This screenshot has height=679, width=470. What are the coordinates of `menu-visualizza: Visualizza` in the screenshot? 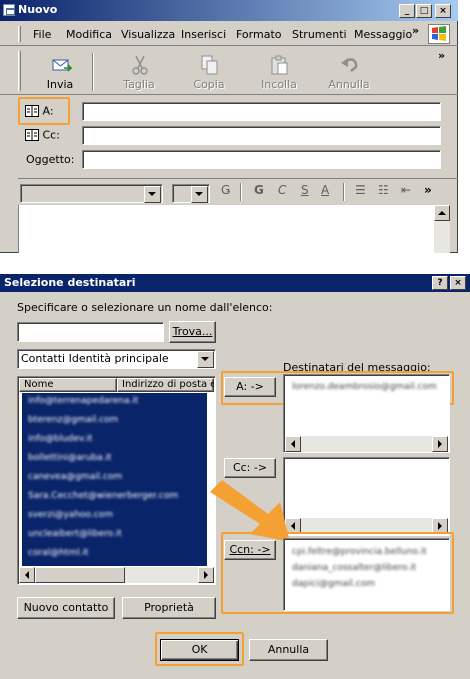 It's located at (148, 34).